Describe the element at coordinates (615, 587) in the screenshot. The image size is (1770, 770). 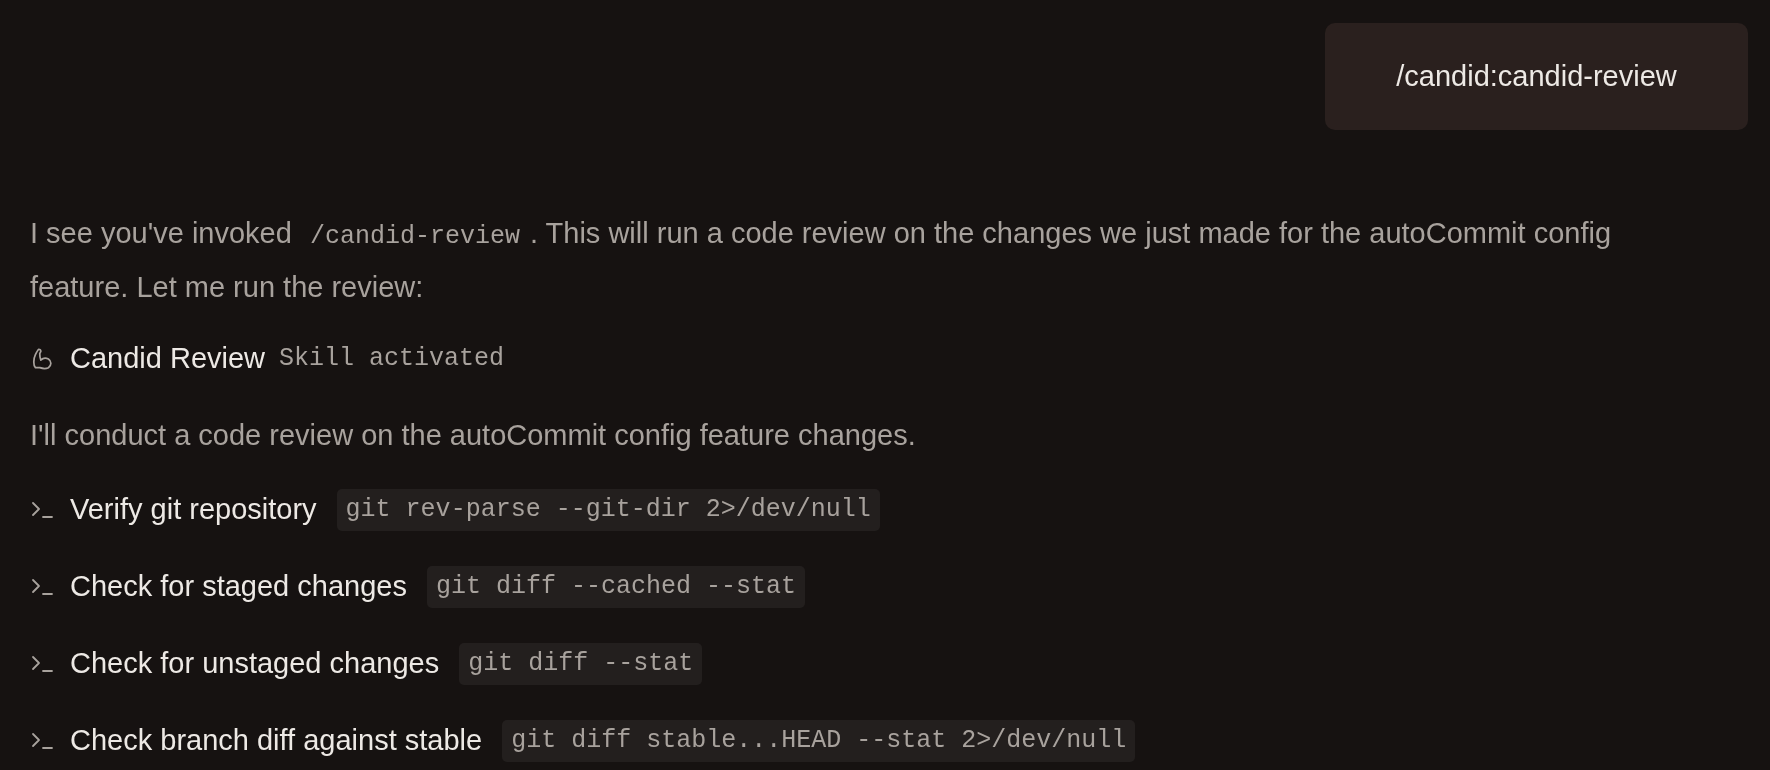
I see `command-chip: git diff --cached --stat` at that location.